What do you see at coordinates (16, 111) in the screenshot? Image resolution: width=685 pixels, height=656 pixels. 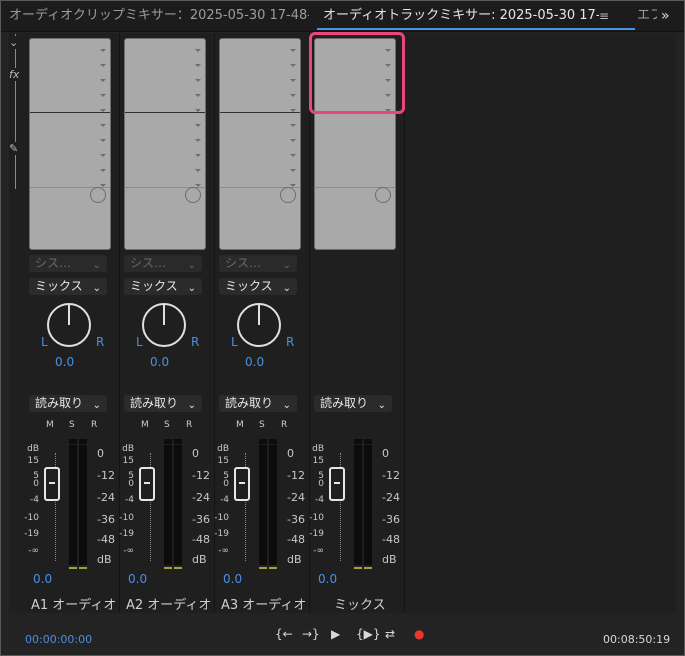 I see `effects-sends-toggle-strip: ⌄ fx ✎` at bounding box center [16, 111].